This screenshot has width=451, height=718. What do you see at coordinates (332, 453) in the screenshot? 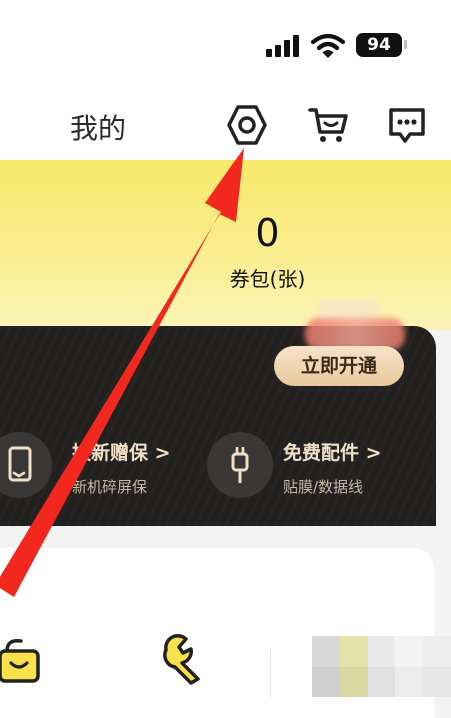
I see `benefit-title: 免费配件 >` at bounding box center [332, 453].